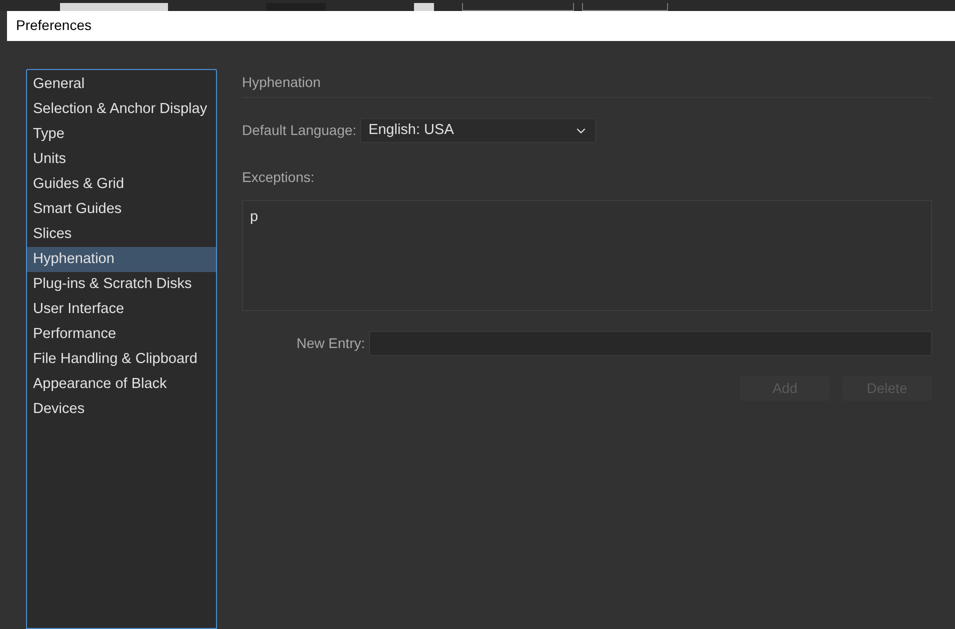 This screenshot has height=629, width=955. I want to click on sidebar-item: Performance, so click(121, 334).